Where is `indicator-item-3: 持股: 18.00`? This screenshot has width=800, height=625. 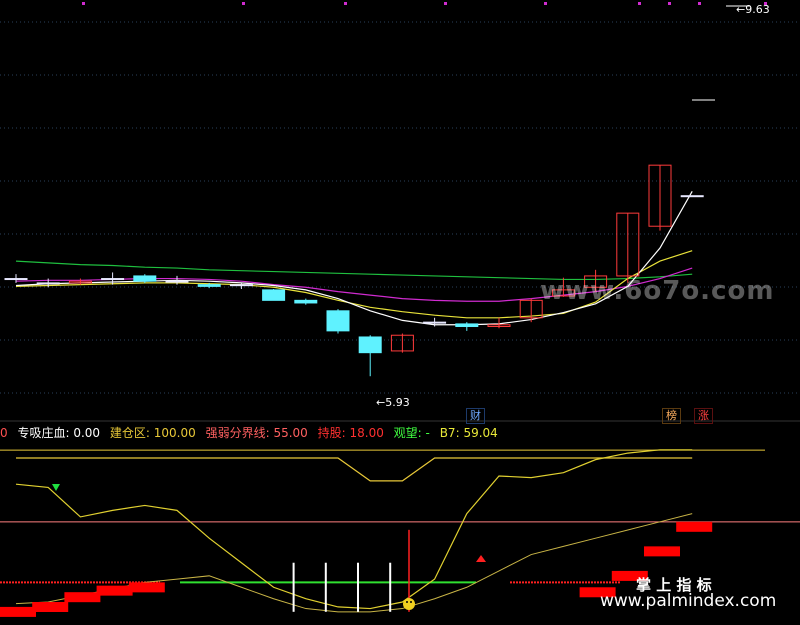
indicator-item-3: 持股: 18.00 is located at coordinates (350, 433).